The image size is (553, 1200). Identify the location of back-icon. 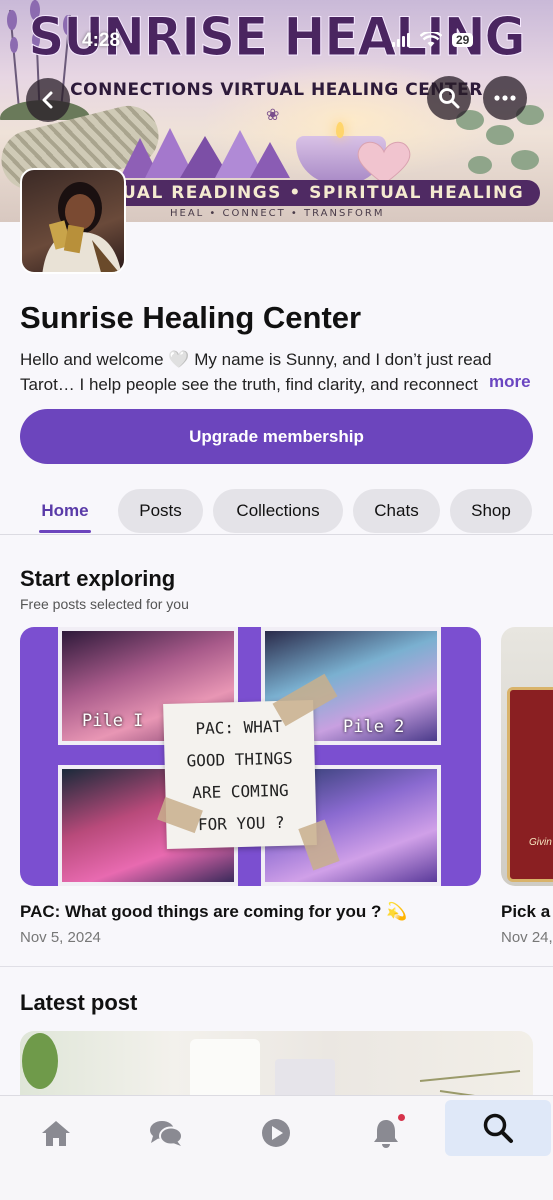
(47, 100).